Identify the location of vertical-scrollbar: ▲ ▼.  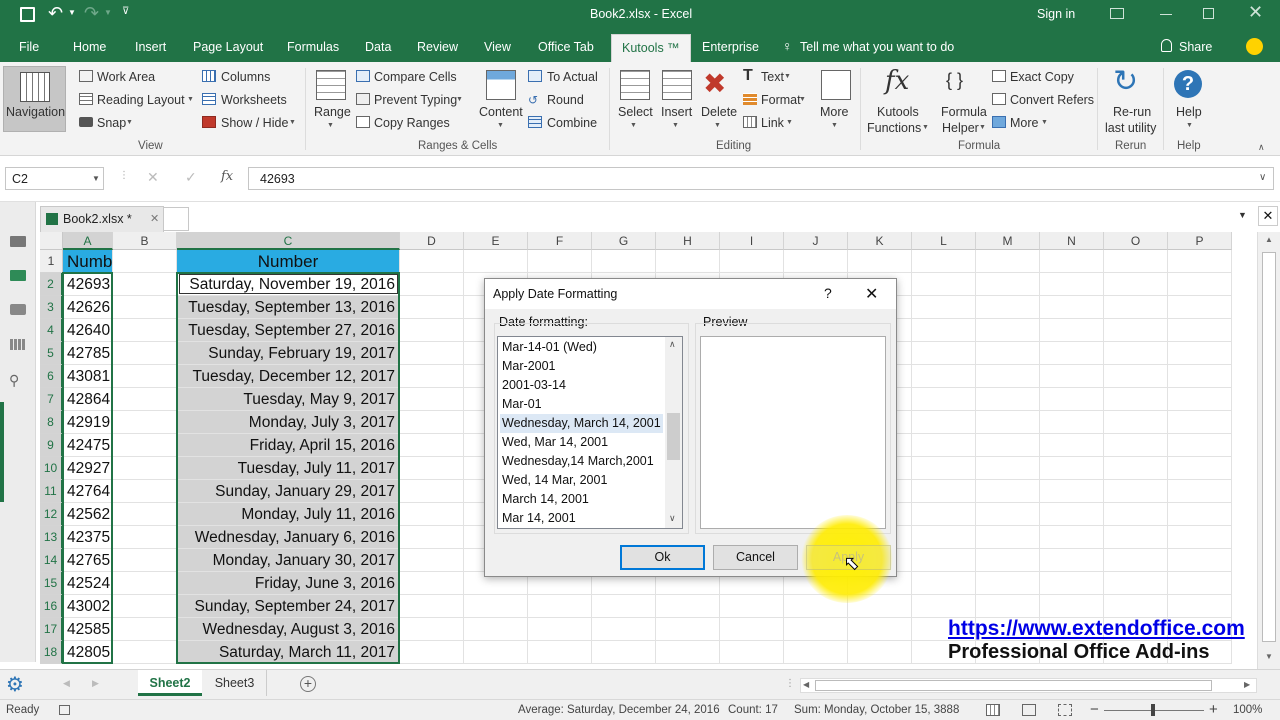
(1268, 450).